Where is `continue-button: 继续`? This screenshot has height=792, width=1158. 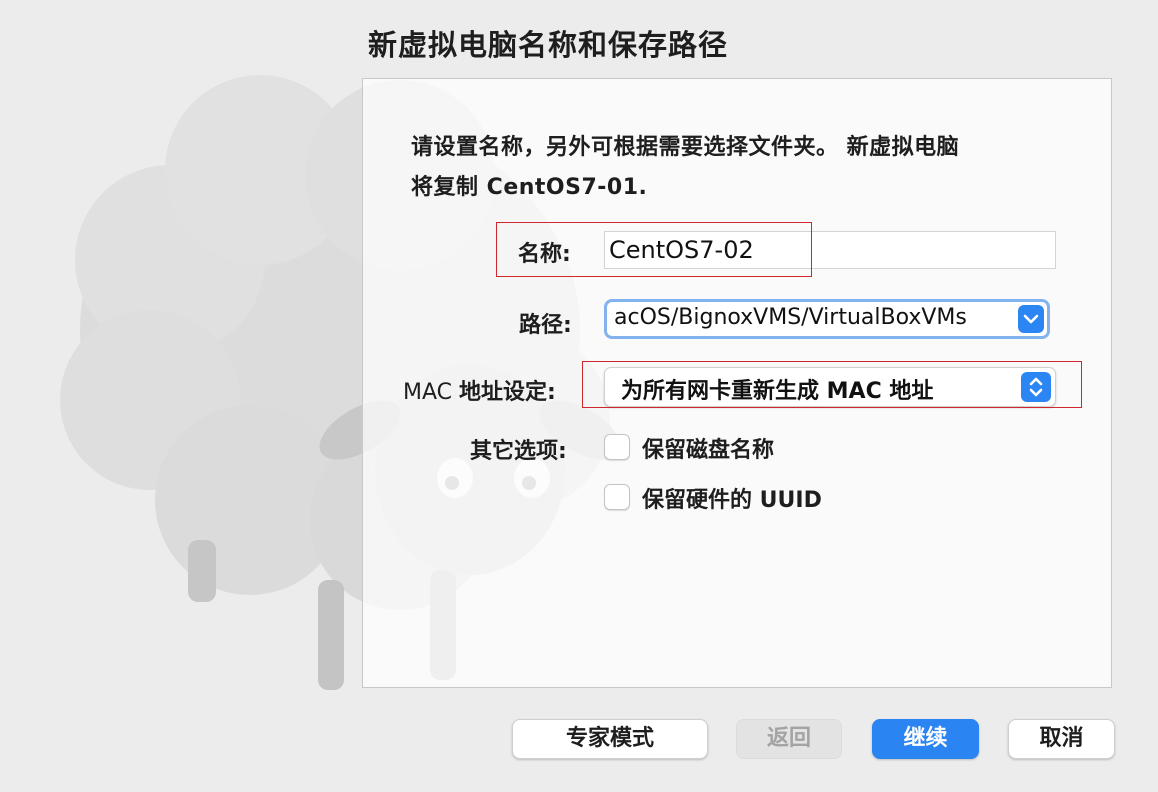 continue-button: 继续 is located at coordinates (925, 739).